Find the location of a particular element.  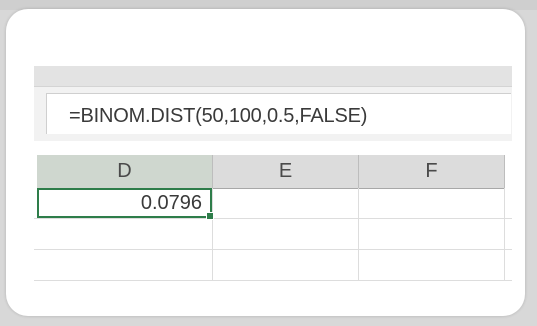

fill-handle is located at coordinates (210, 216).